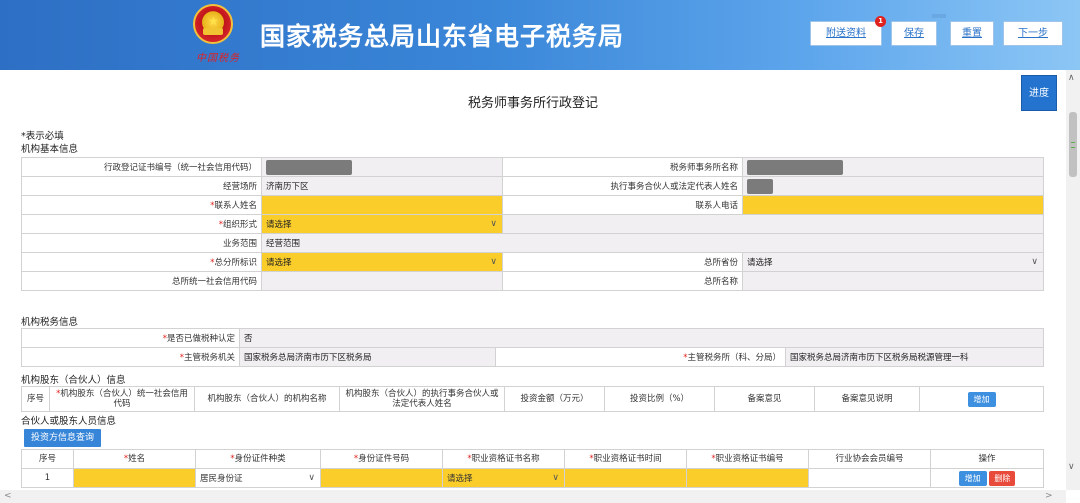 The height and width of the screenshot is (503, 1080). I want to click on cert-name-select: 请选择 ∨, so click(503, 478).